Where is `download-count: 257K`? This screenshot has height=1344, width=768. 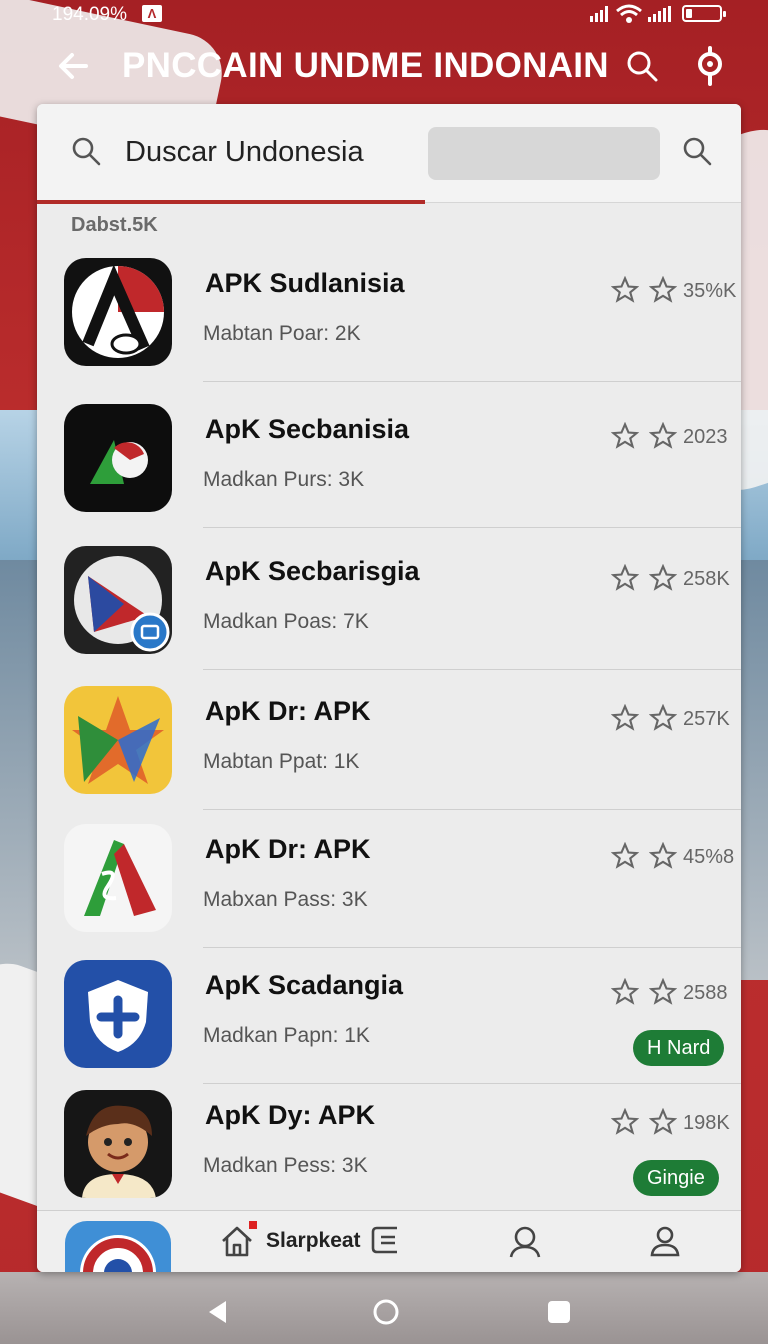
download-count: 257K is located at coordinates (706, 719).